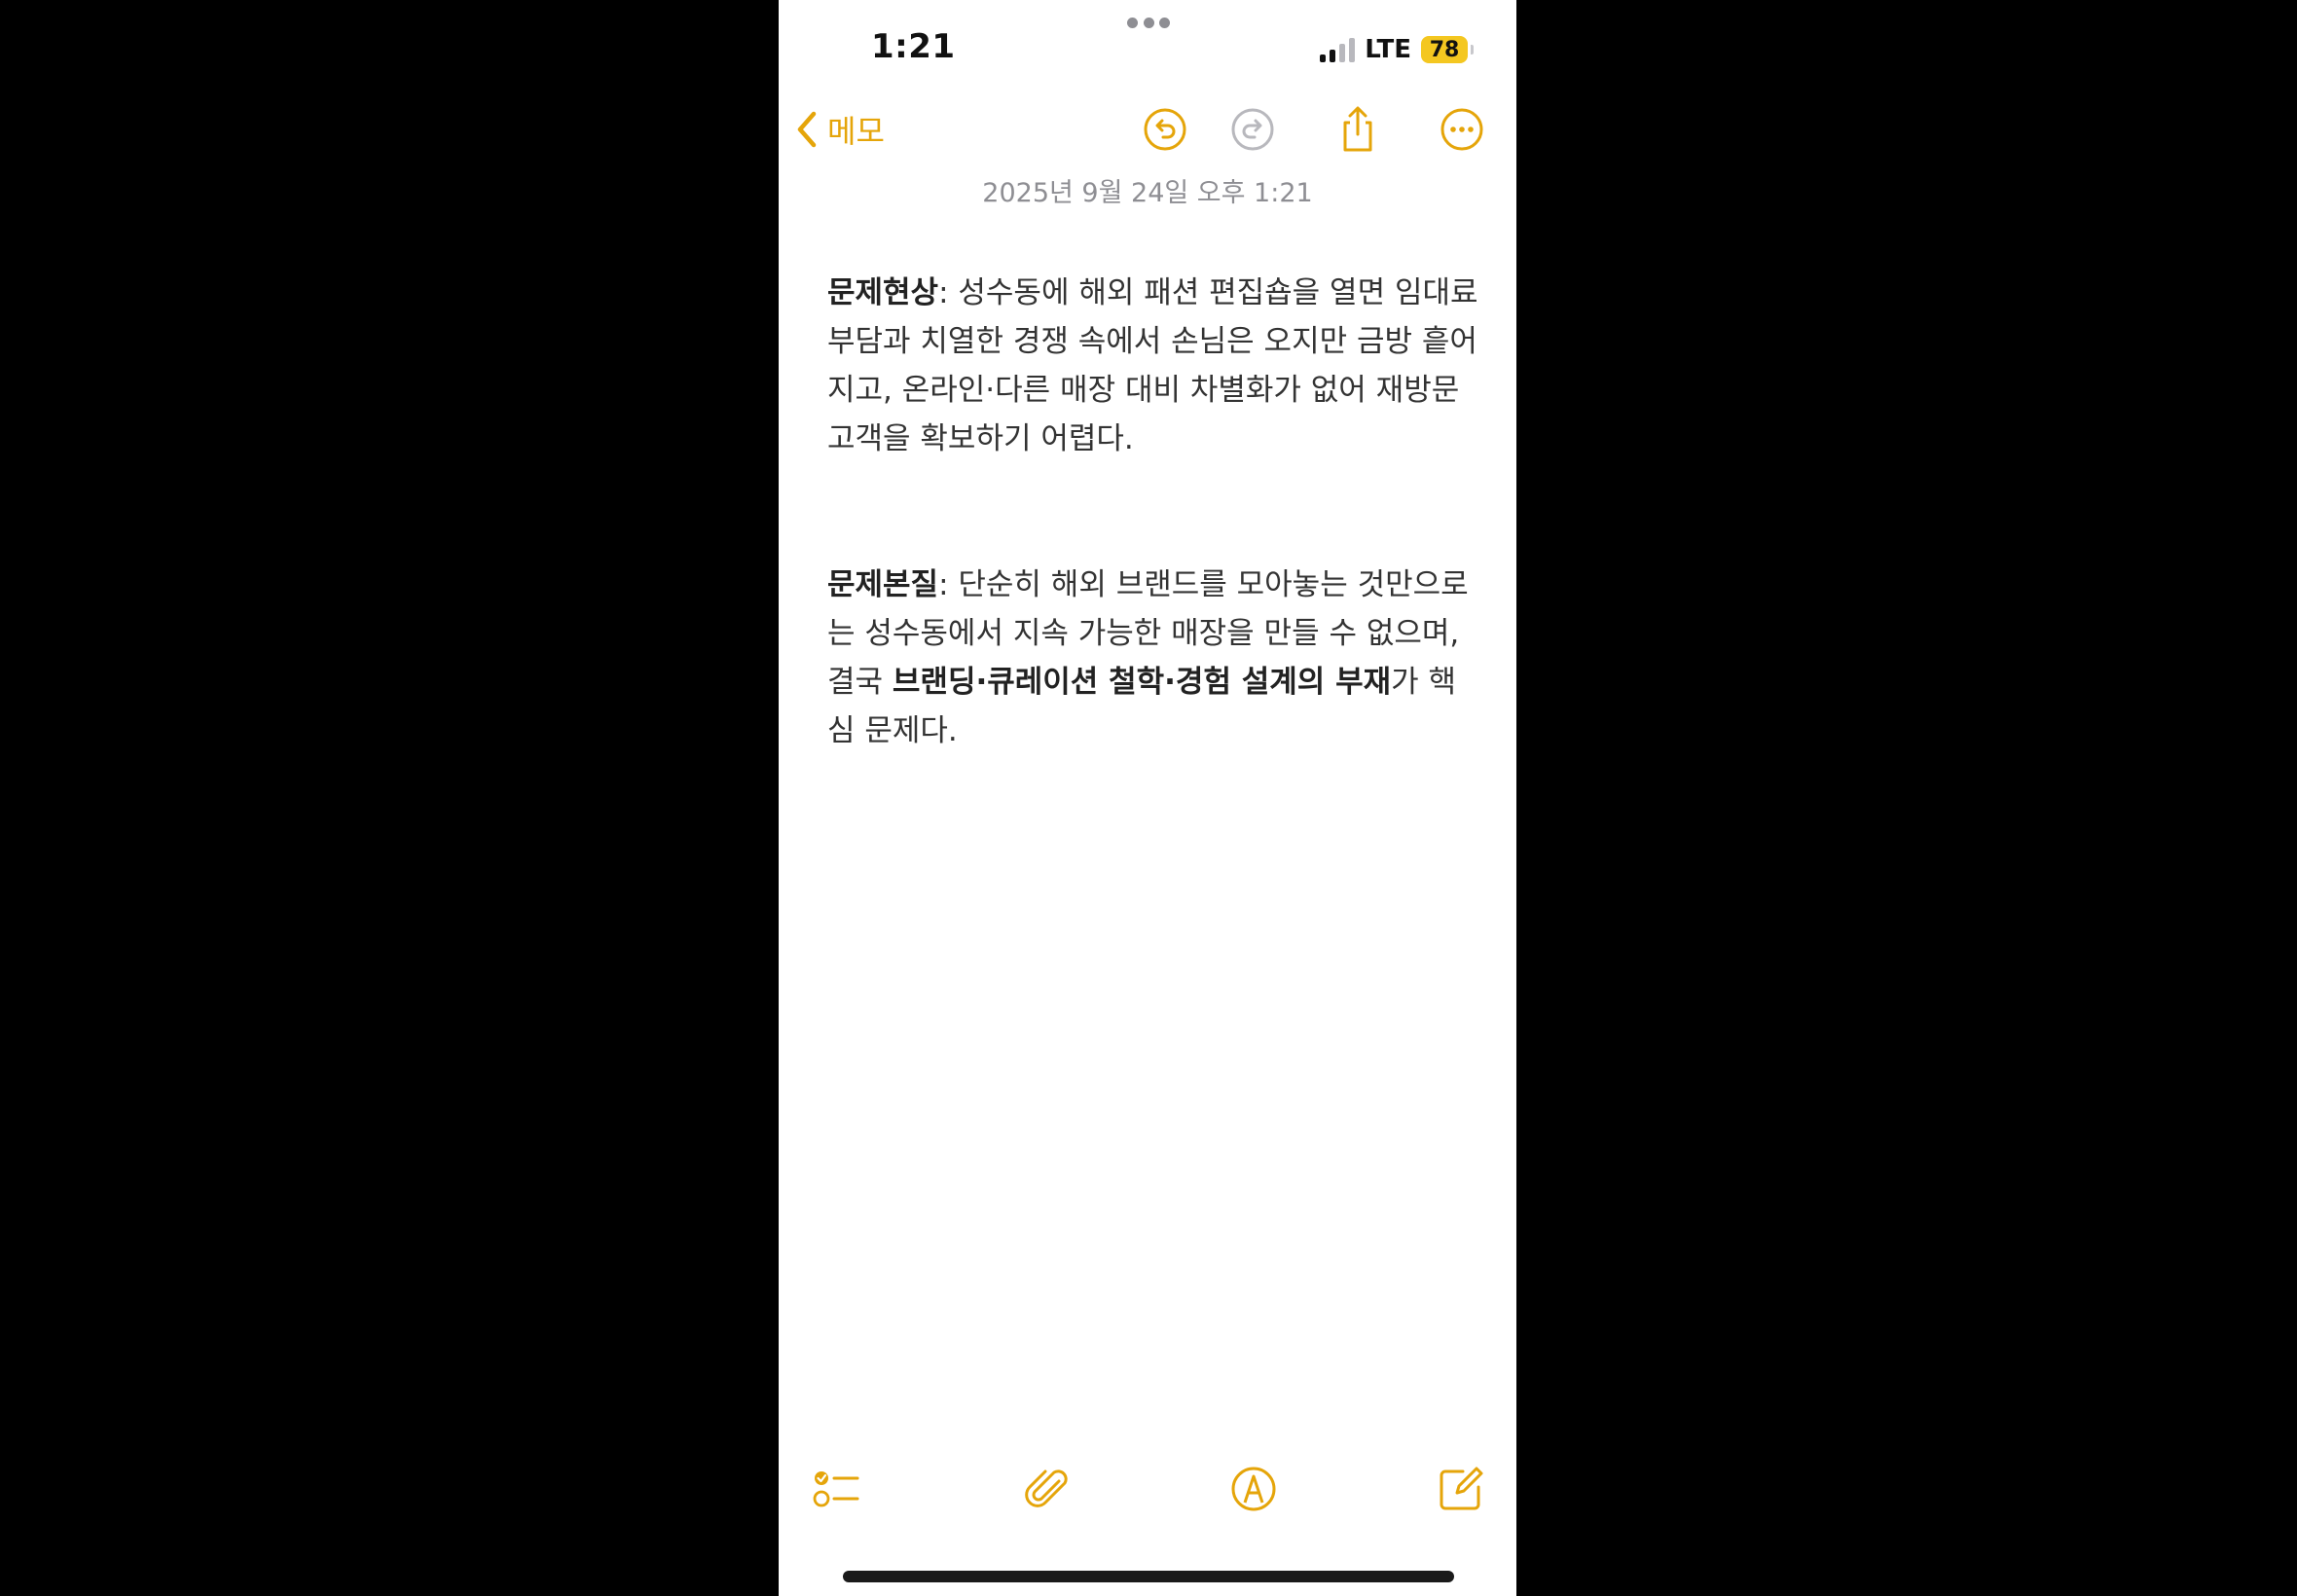 The height and width of the screenshot is (1596, 2297). What do you see at coordinates (856, 131) in the screenshot?
I see `back-label: 메모` at bounding box center [856, 131].